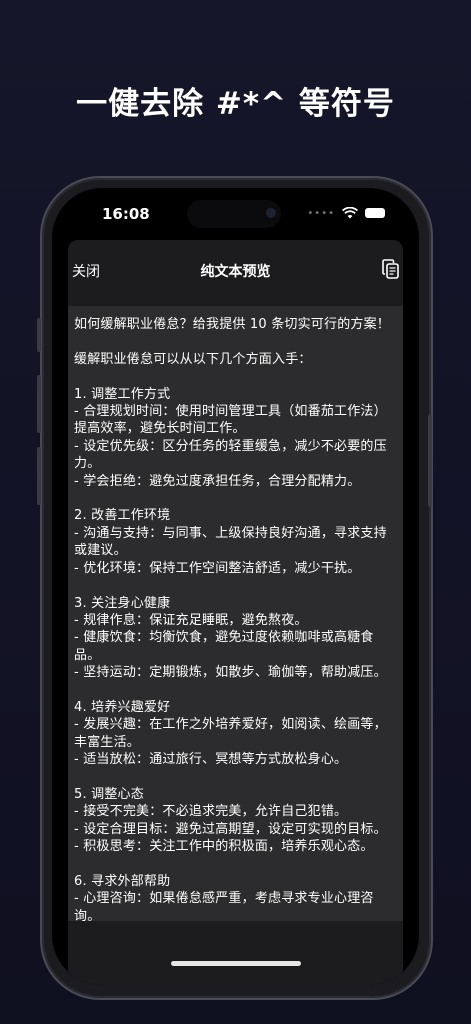  I want to click on copy-icon, so click(390, 269).